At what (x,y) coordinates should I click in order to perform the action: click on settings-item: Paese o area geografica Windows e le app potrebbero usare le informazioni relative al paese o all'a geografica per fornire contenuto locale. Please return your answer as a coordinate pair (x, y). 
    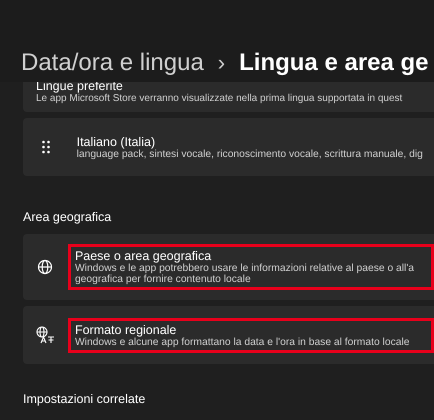
    Looking at the image, I should click on (228, 267).